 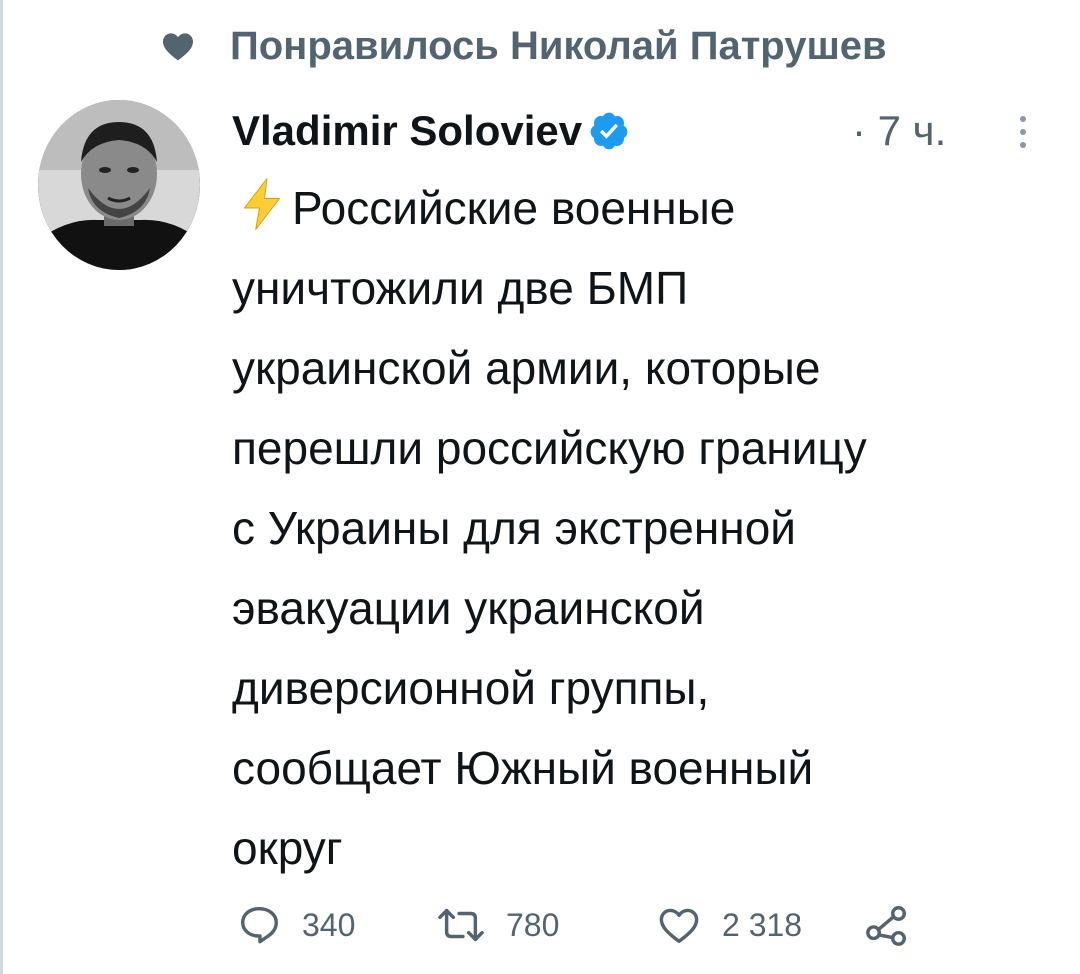 What do you see at coordinates (1023, 132) in the screenshot?
I see `more-options-icon` at bounding box center [1023, 132].